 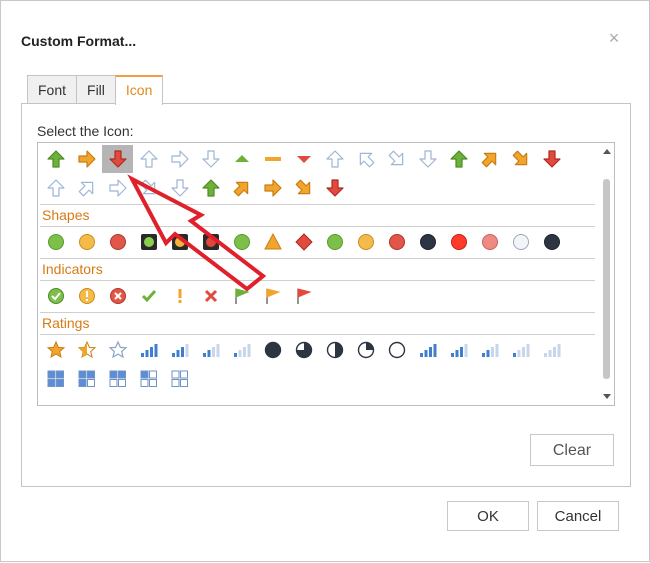 I want to click on group-title-indicators: Indicators, so click(x=72, y=269).